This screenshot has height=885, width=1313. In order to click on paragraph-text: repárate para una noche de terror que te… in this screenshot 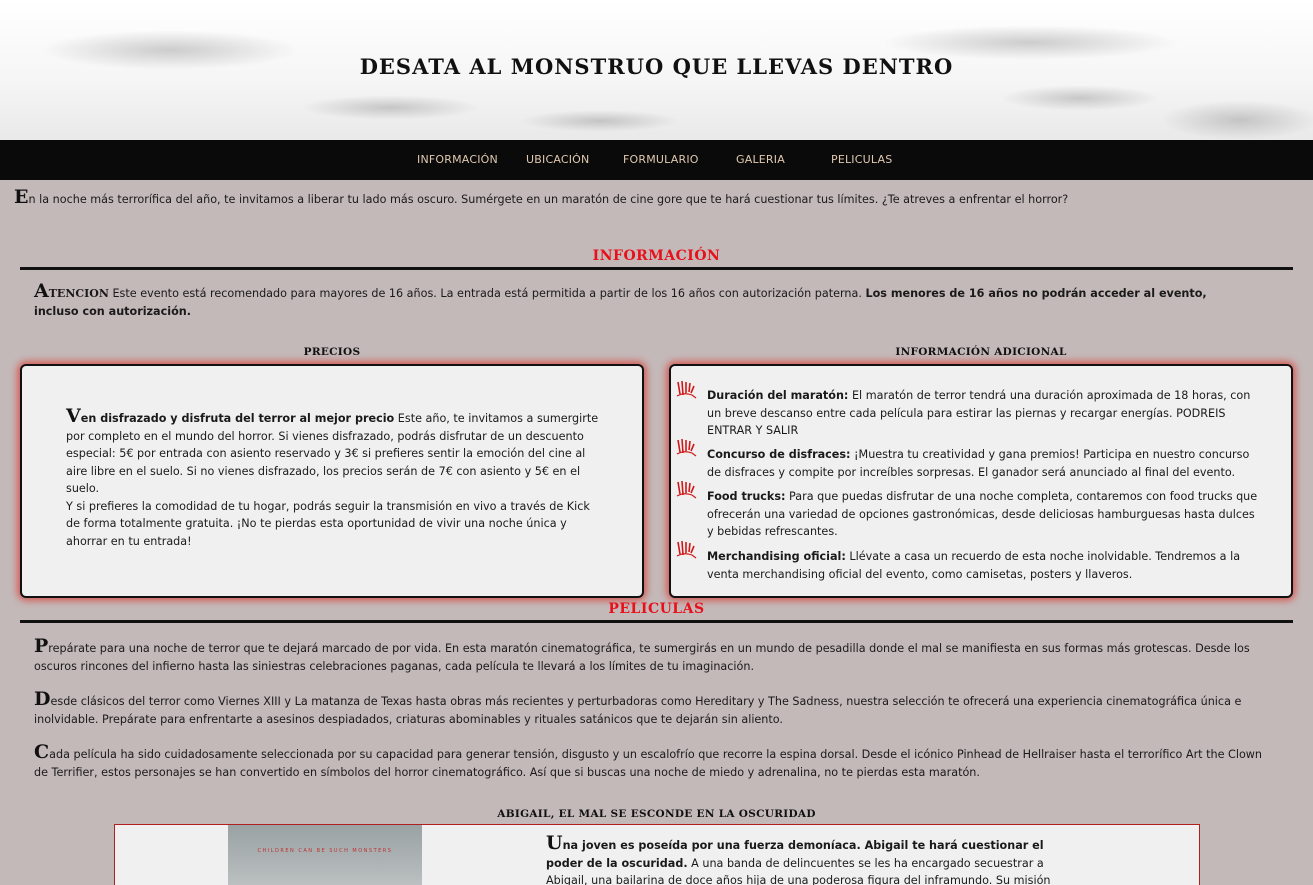, I will do `click(642, 657)`.